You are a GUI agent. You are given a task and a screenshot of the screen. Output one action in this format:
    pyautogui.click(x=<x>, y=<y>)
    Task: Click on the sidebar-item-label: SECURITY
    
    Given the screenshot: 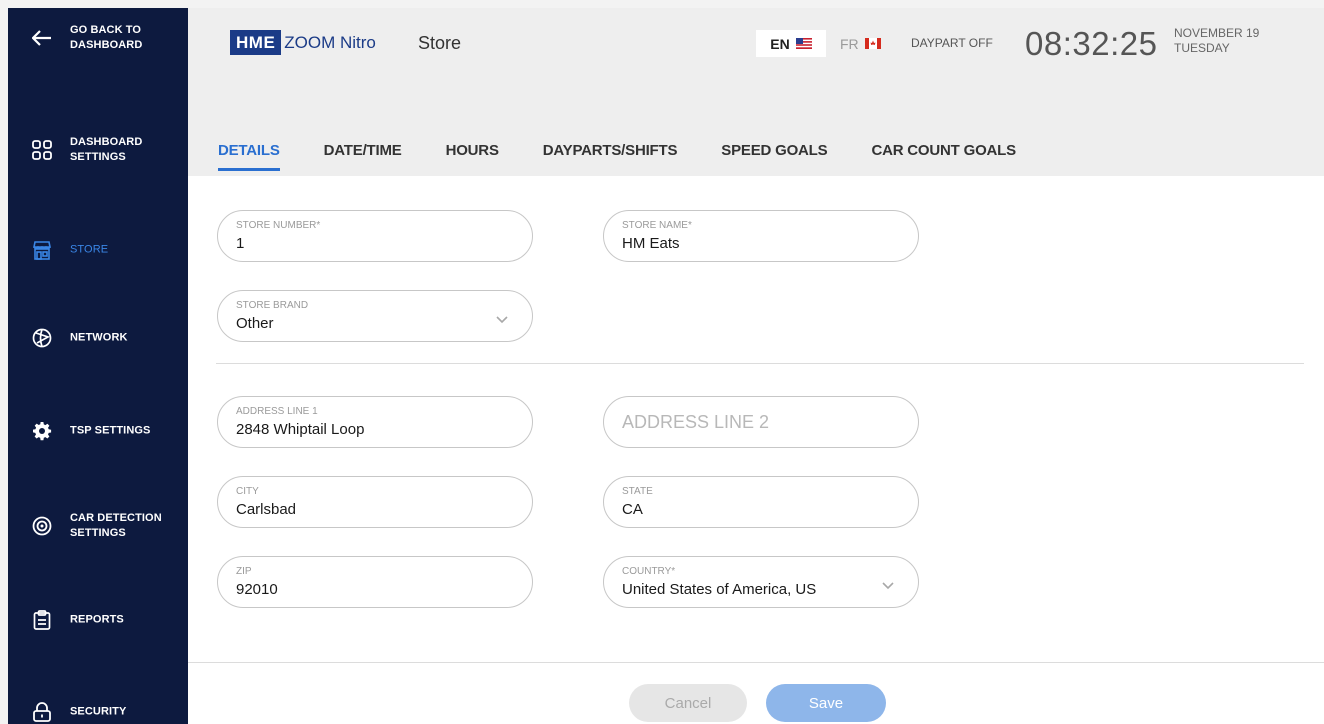 What is the action you would take?
    pyautogui.click(x=98, y=711)
    